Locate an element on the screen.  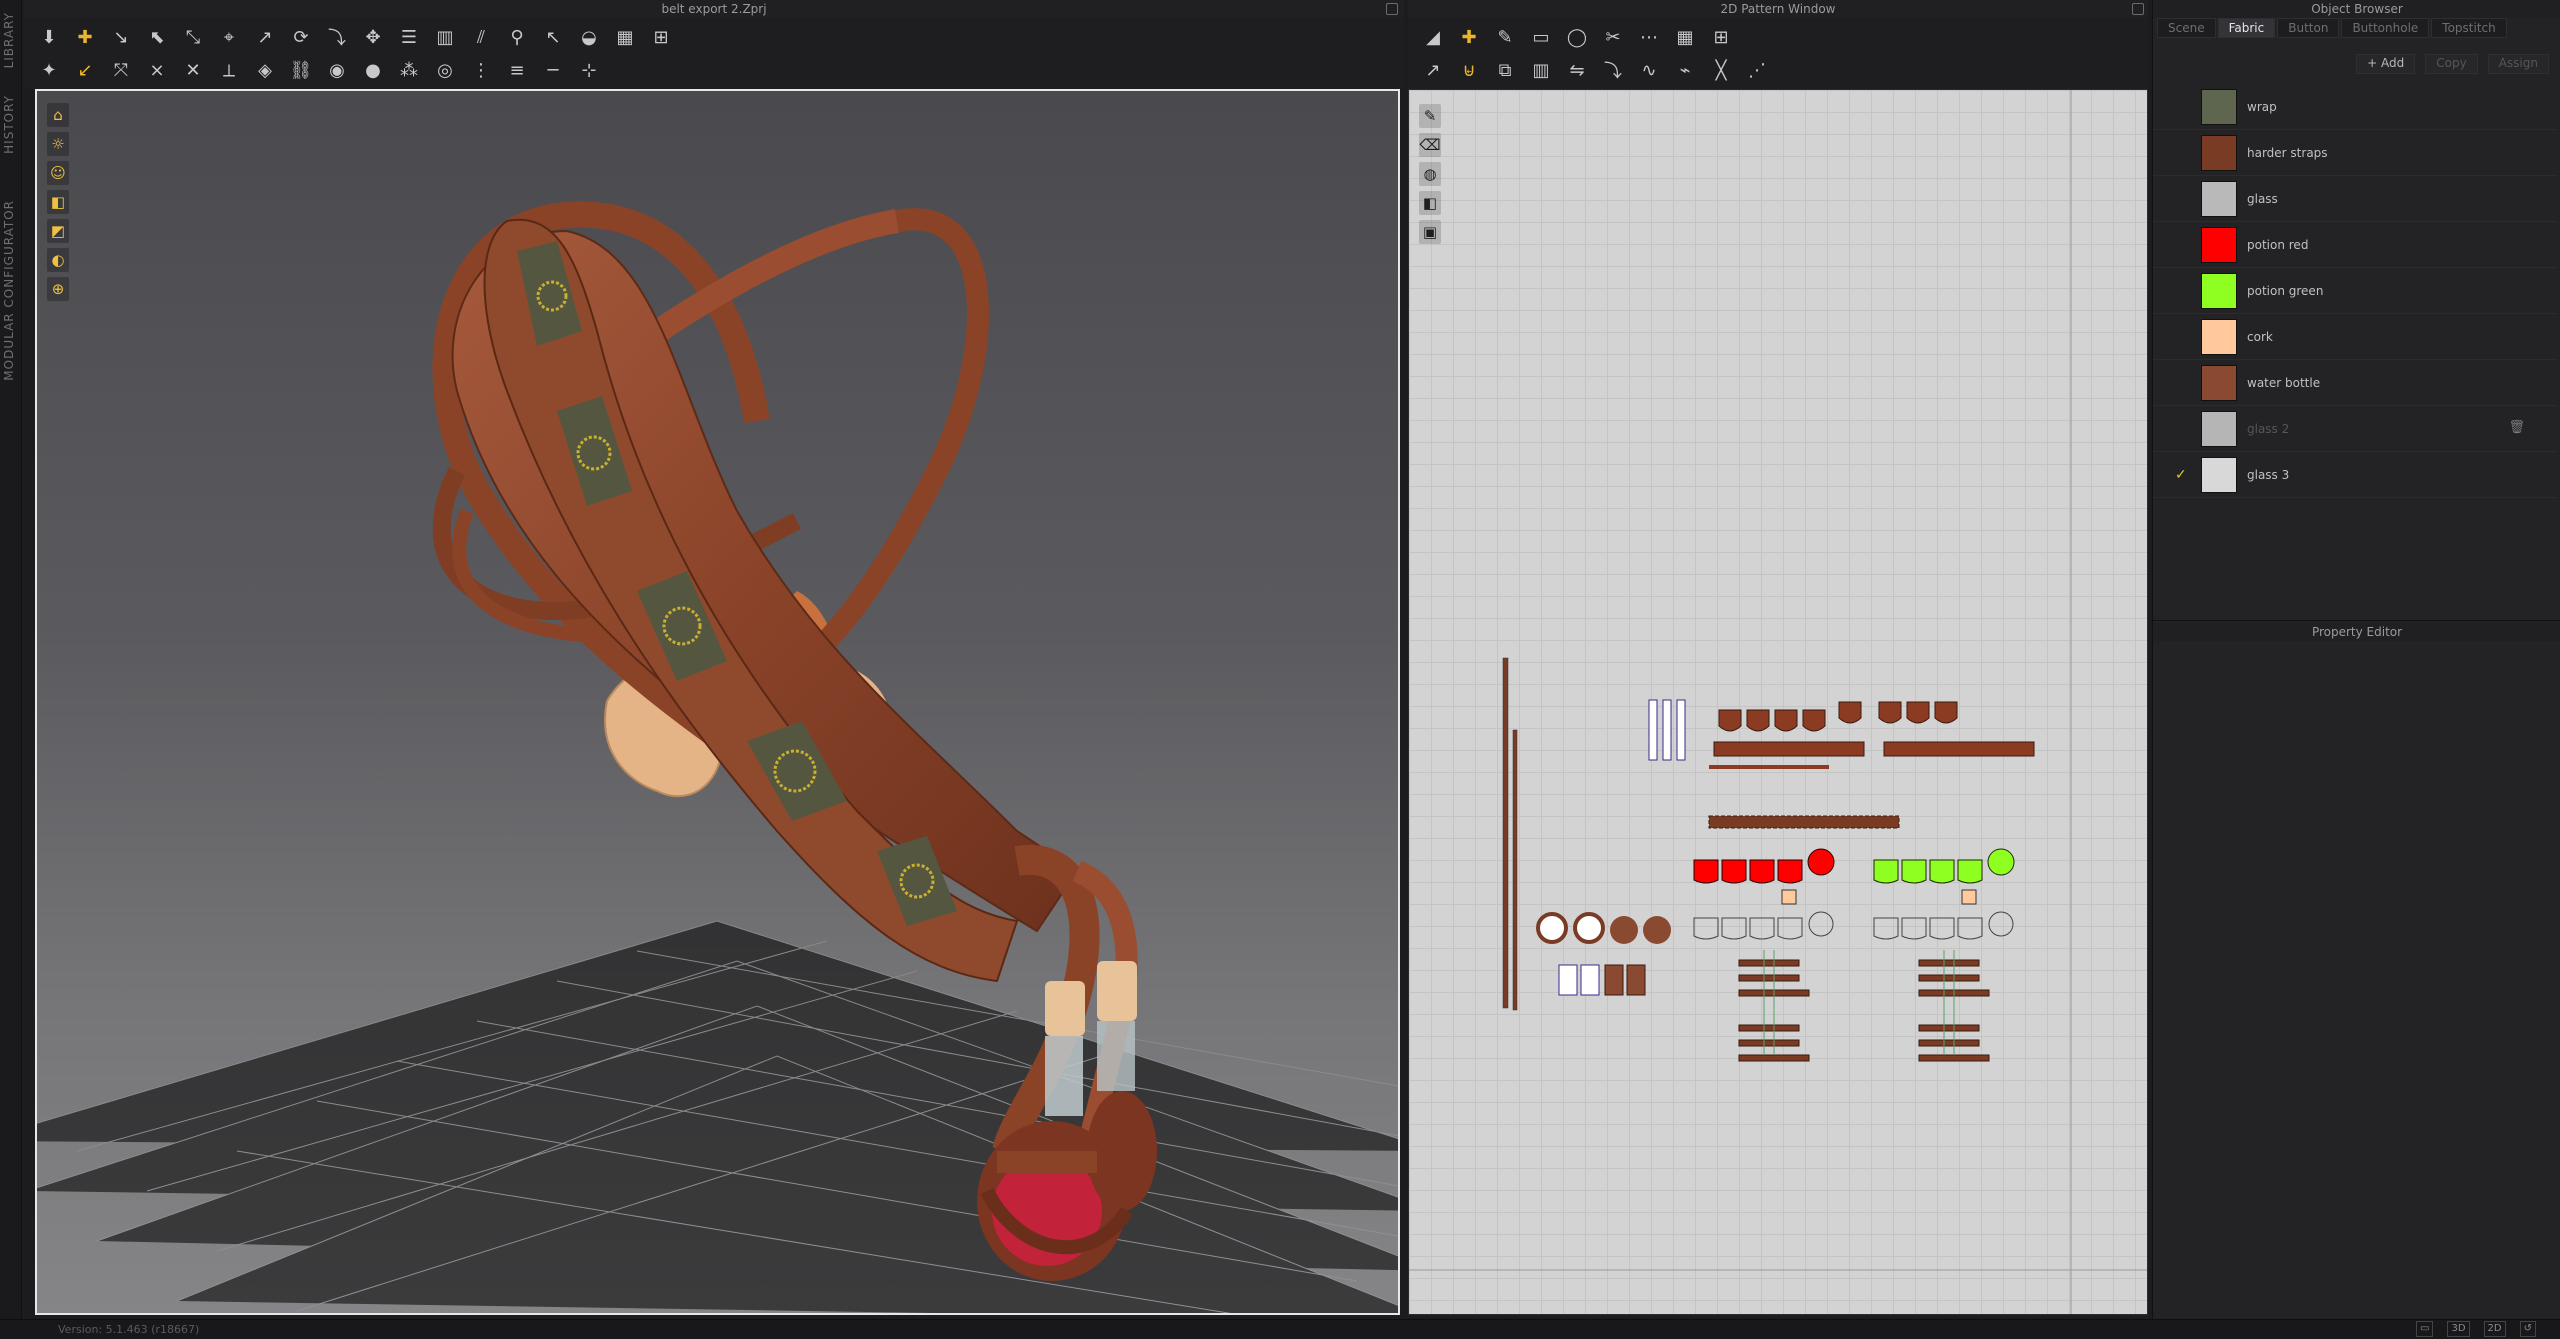
stamp-icon: ▣ is located at coordinates (1430, 232).